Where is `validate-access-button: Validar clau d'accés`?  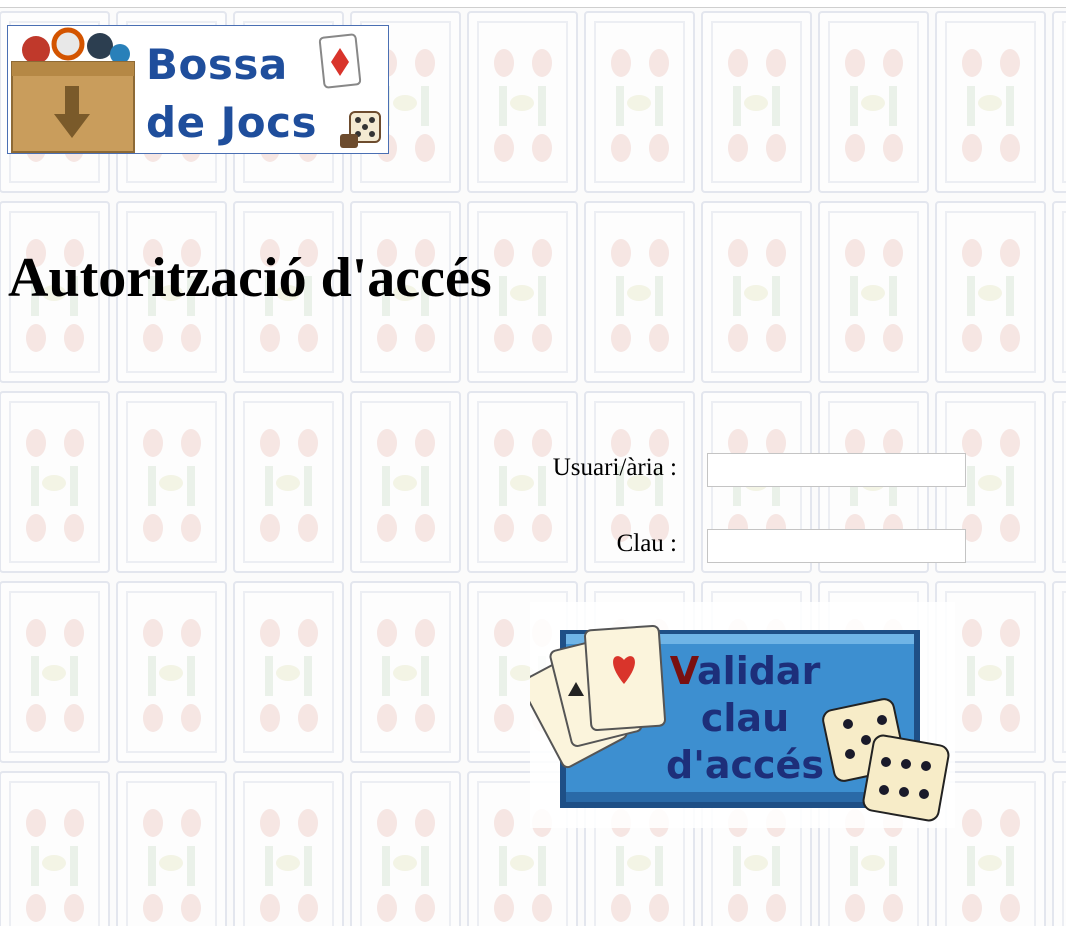 validate-access-button: Validar clau d'accés is located at coordinates (742, 715).